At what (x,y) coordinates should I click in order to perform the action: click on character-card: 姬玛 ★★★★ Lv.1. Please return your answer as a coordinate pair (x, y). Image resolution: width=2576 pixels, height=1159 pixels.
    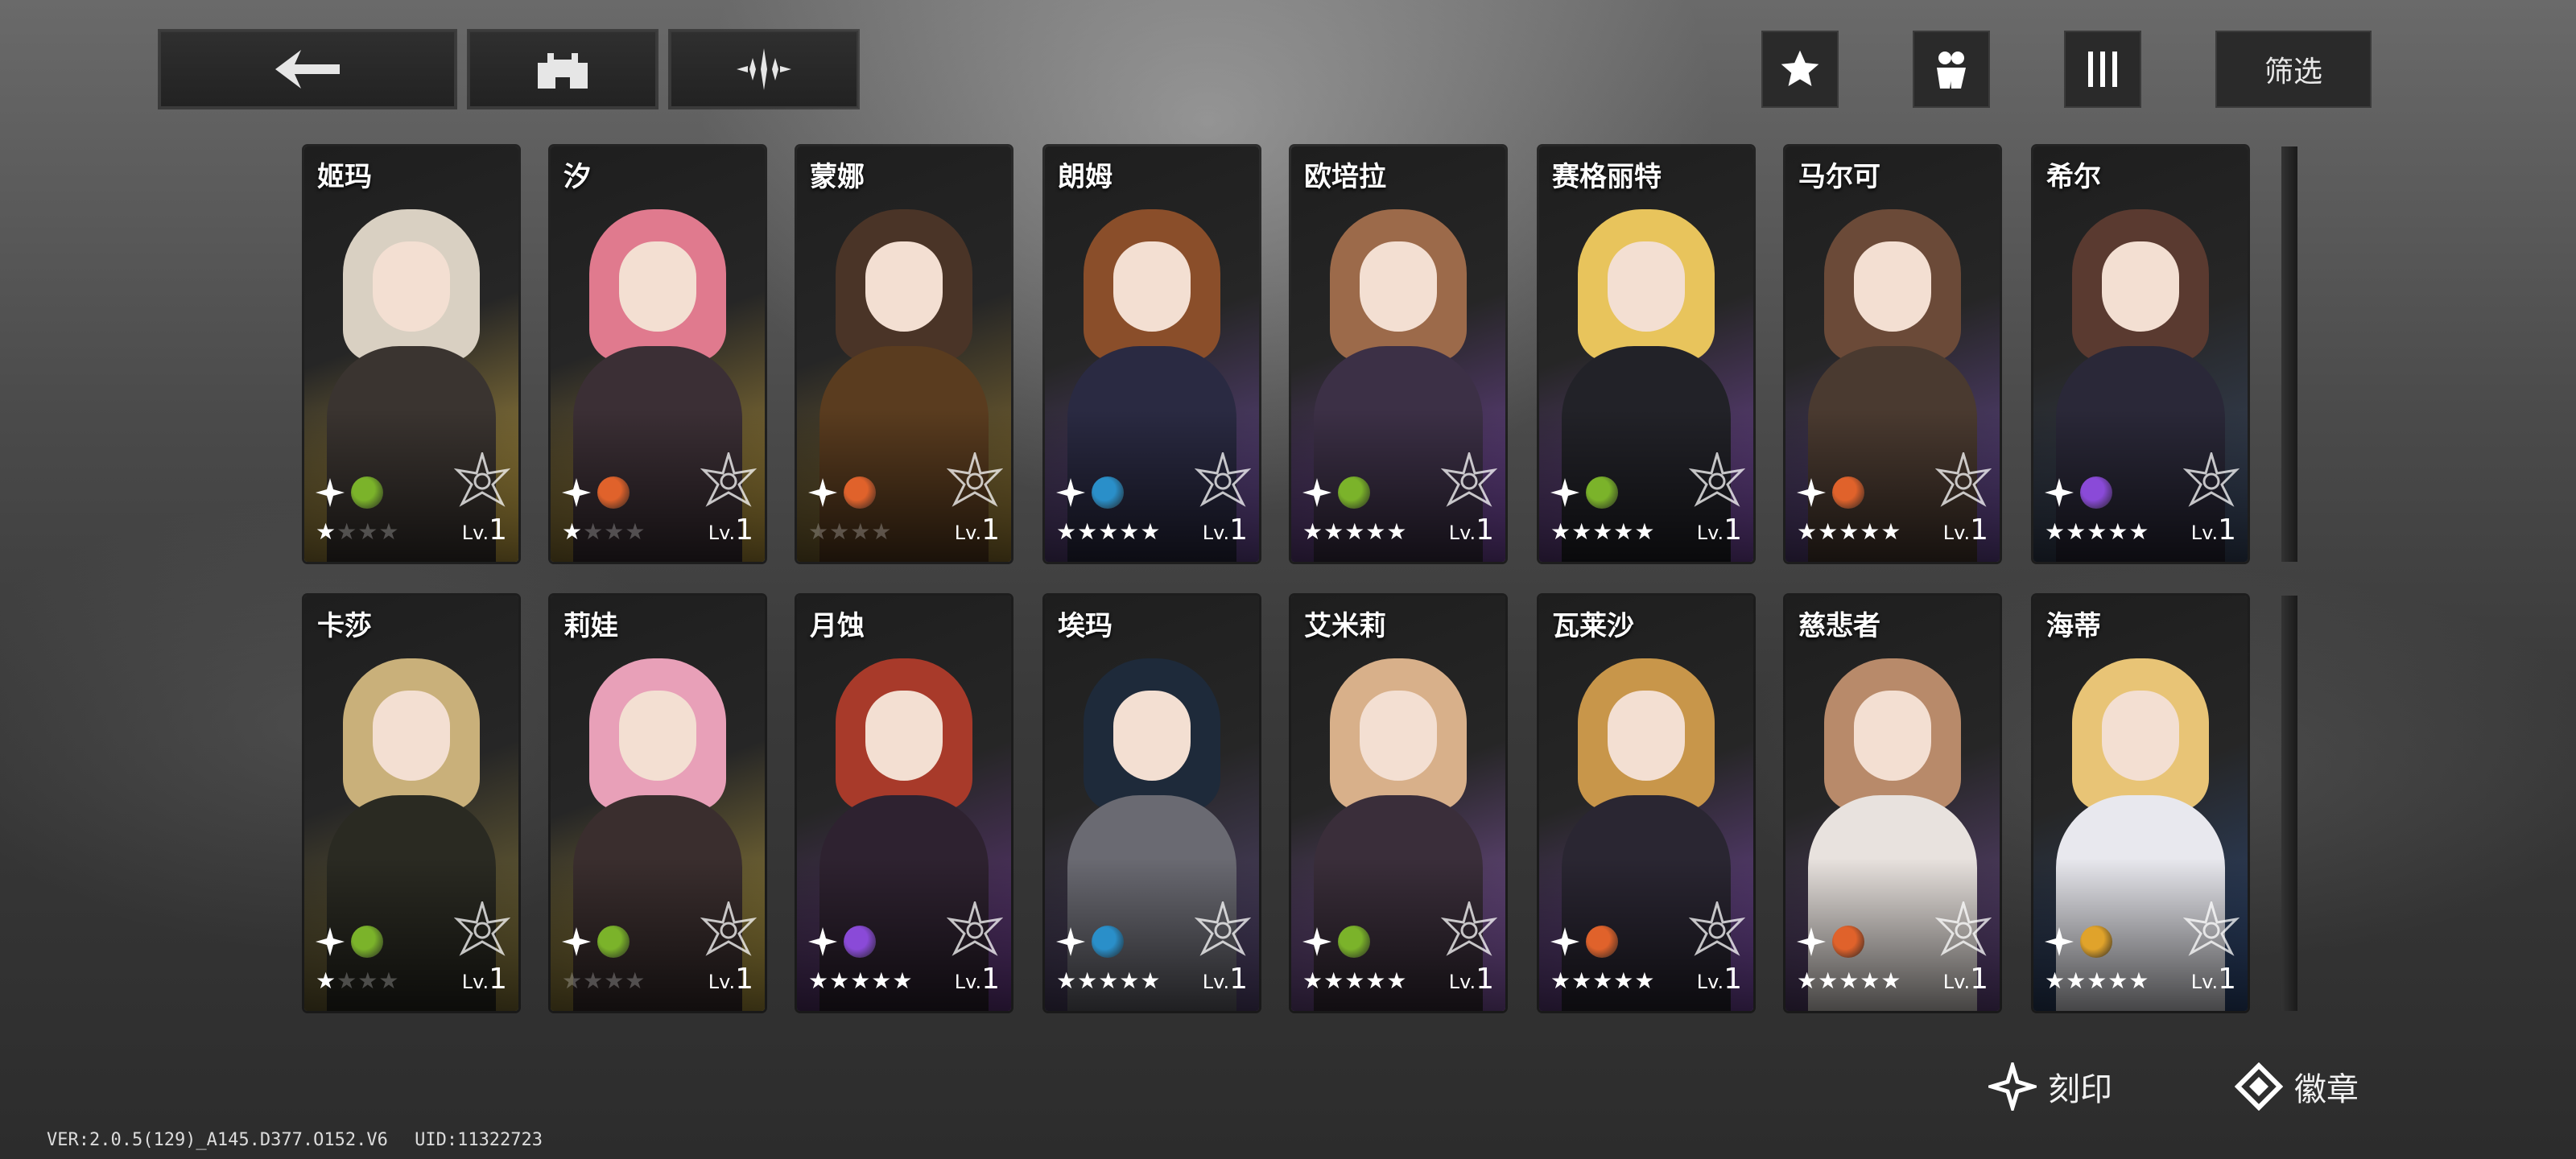
    Looking at the image, I should click on (411, 354).